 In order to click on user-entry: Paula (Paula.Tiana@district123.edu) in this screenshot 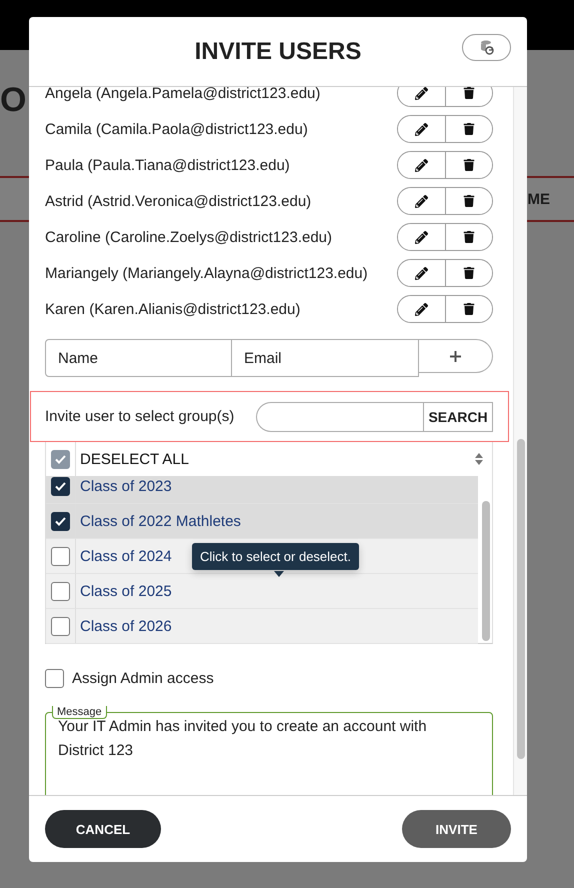, I will do `click(167, 165)`.